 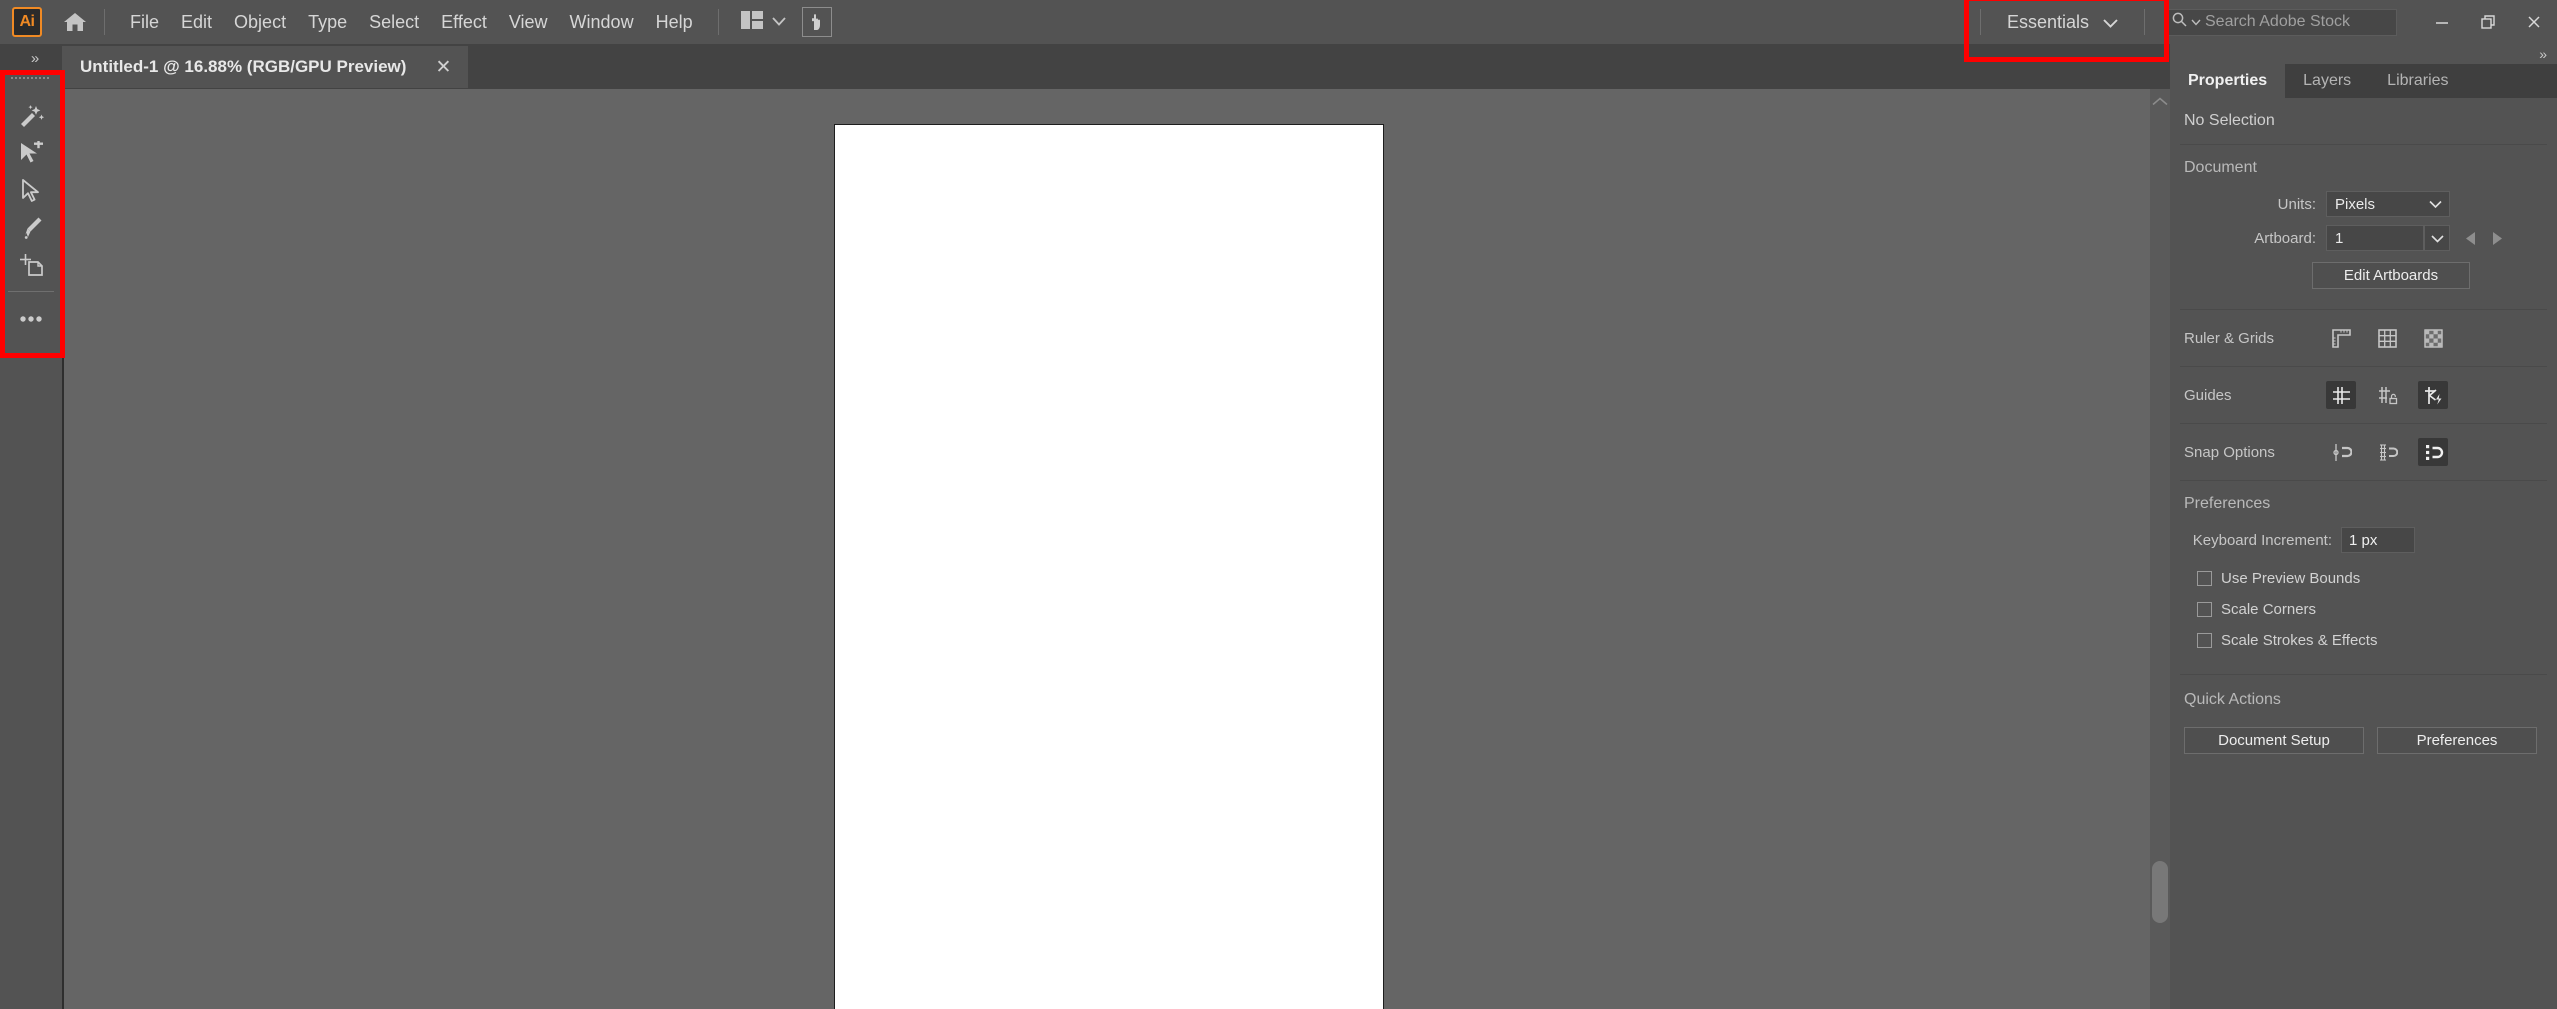 I want to click on more-tools, so click(x=31, y=318).